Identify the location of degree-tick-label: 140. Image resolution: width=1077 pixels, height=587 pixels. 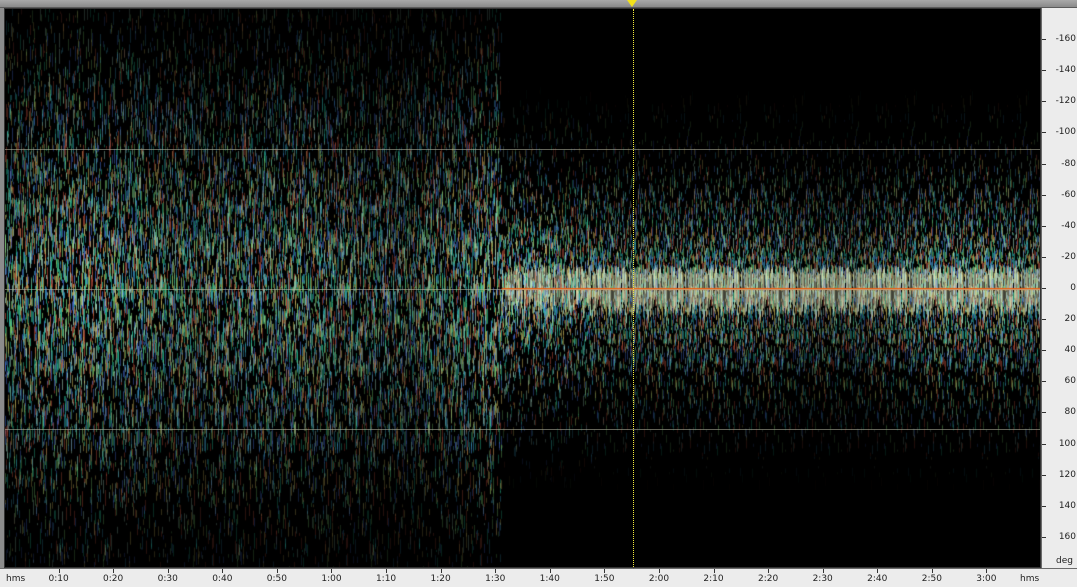
(1067, 505).